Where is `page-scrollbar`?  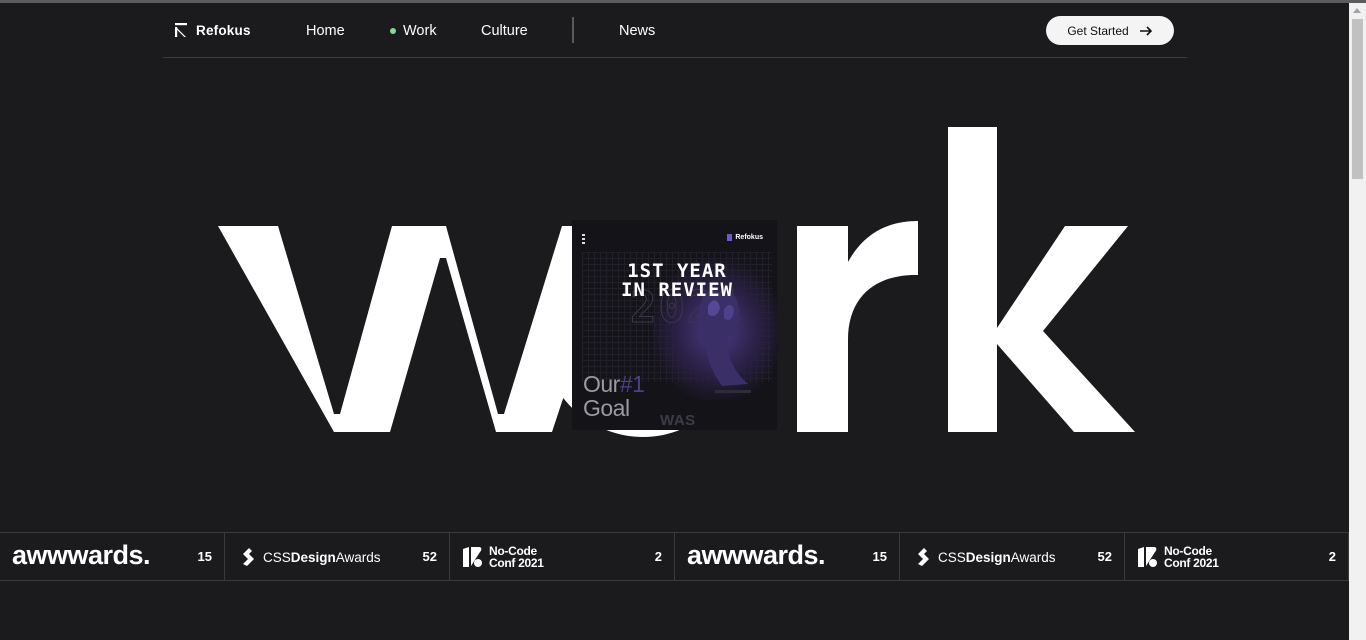 page-scrollbar is located at coordinates (1357, 321).